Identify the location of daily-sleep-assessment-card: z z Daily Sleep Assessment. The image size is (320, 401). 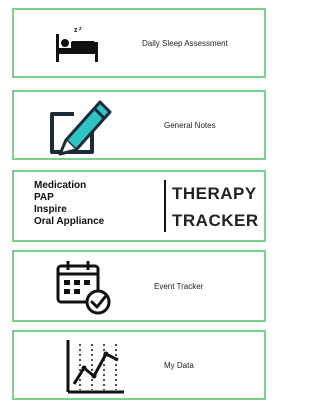
(139, 43).